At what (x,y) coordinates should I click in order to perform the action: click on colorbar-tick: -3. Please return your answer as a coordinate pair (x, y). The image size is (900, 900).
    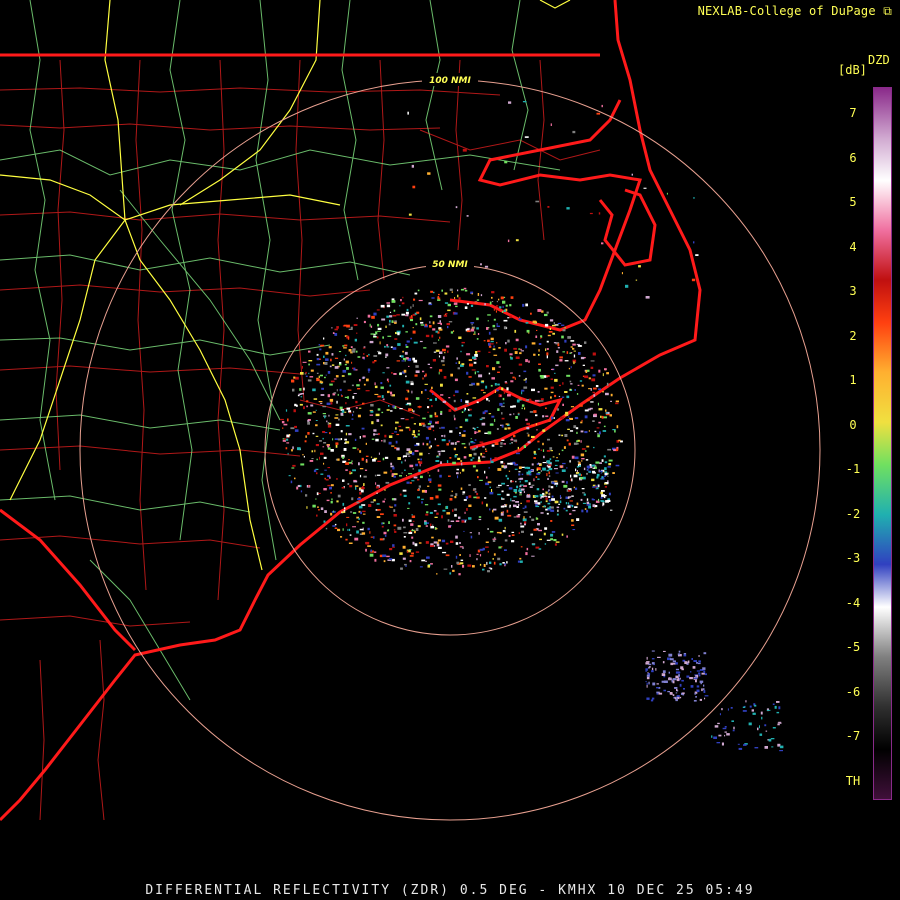
    Looking at the image, I should click on (853, 558).